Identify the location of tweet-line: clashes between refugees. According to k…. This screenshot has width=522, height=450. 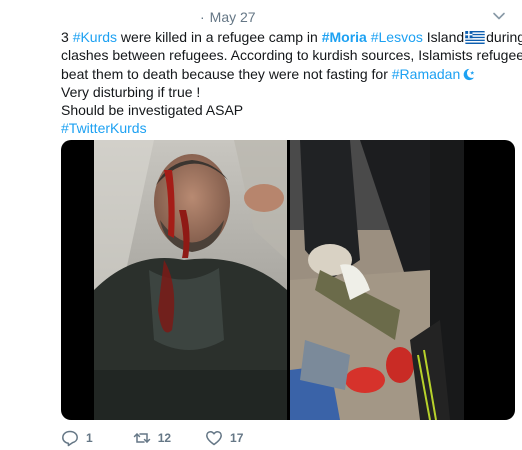
(291, 55).